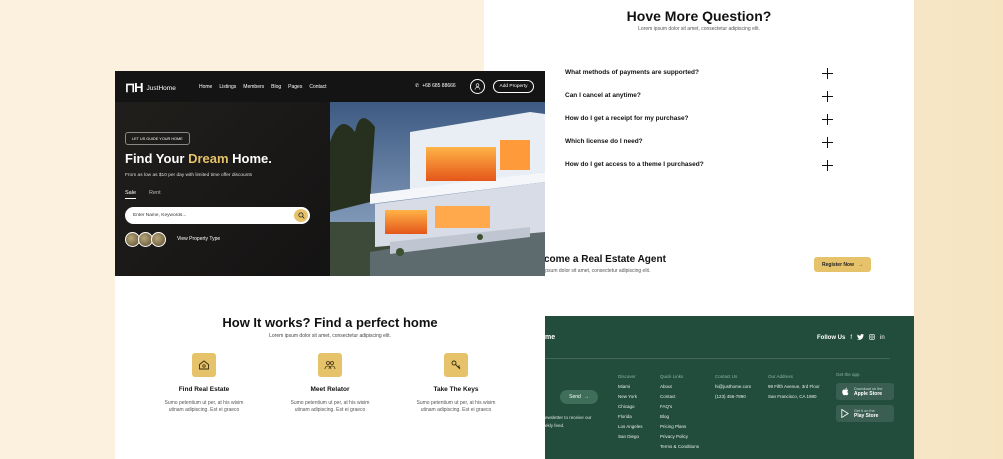 This screenshot has height=459, width=1003. Describe the element at coordinates (679, 437) in the screenshot. I see `footer-link: Privacy Policy` at that location.